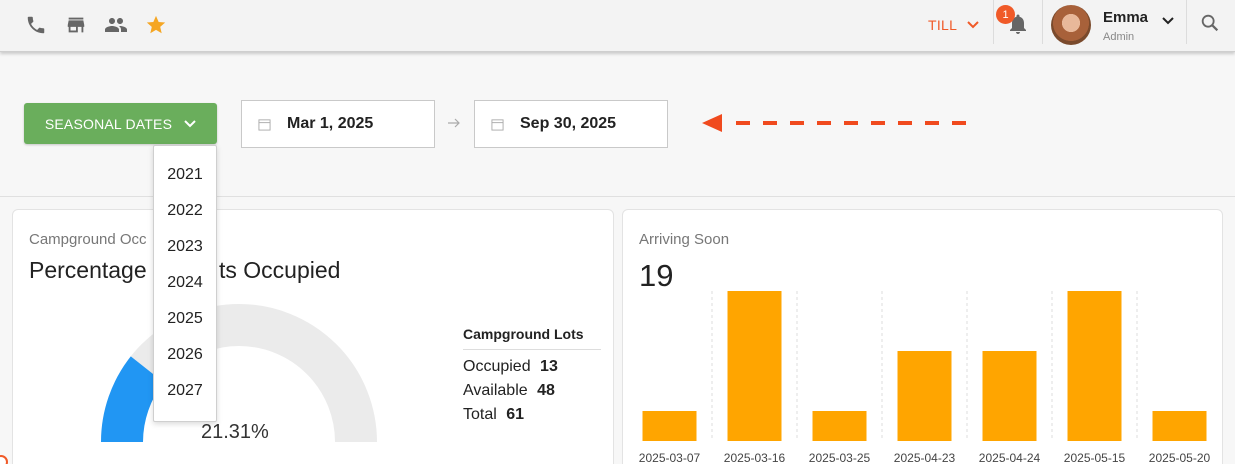 The image size is (1235, 464). What do you see at coordinates (840, 457) in the screenshot?
I see `x-tick-label: 2025-03-25` at bounding box center [840, 457].